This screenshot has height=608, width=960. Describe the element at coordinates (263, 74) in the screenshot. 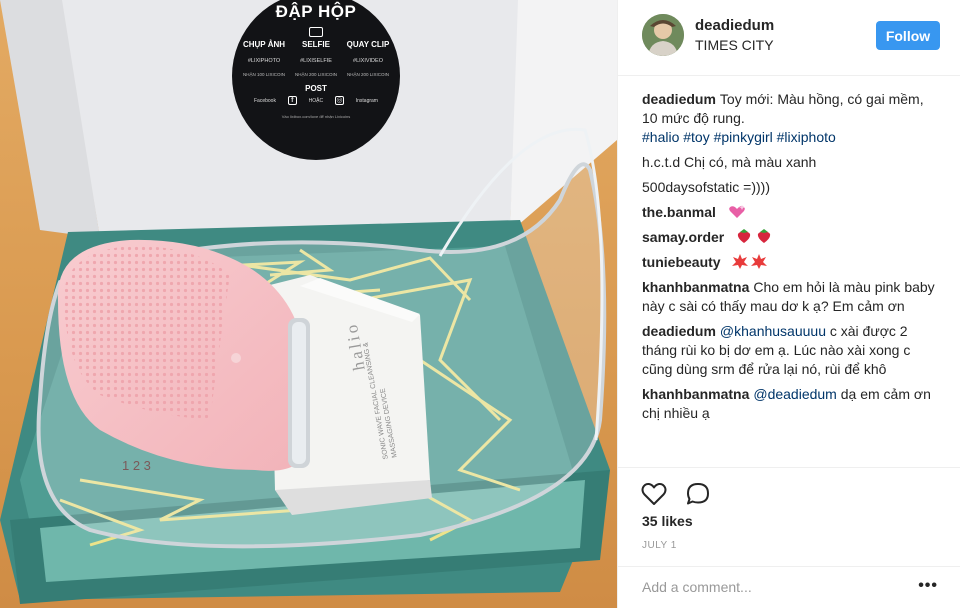

I see `sticker-column-reward: NHẬN 100 LIXICOIN` at that location.